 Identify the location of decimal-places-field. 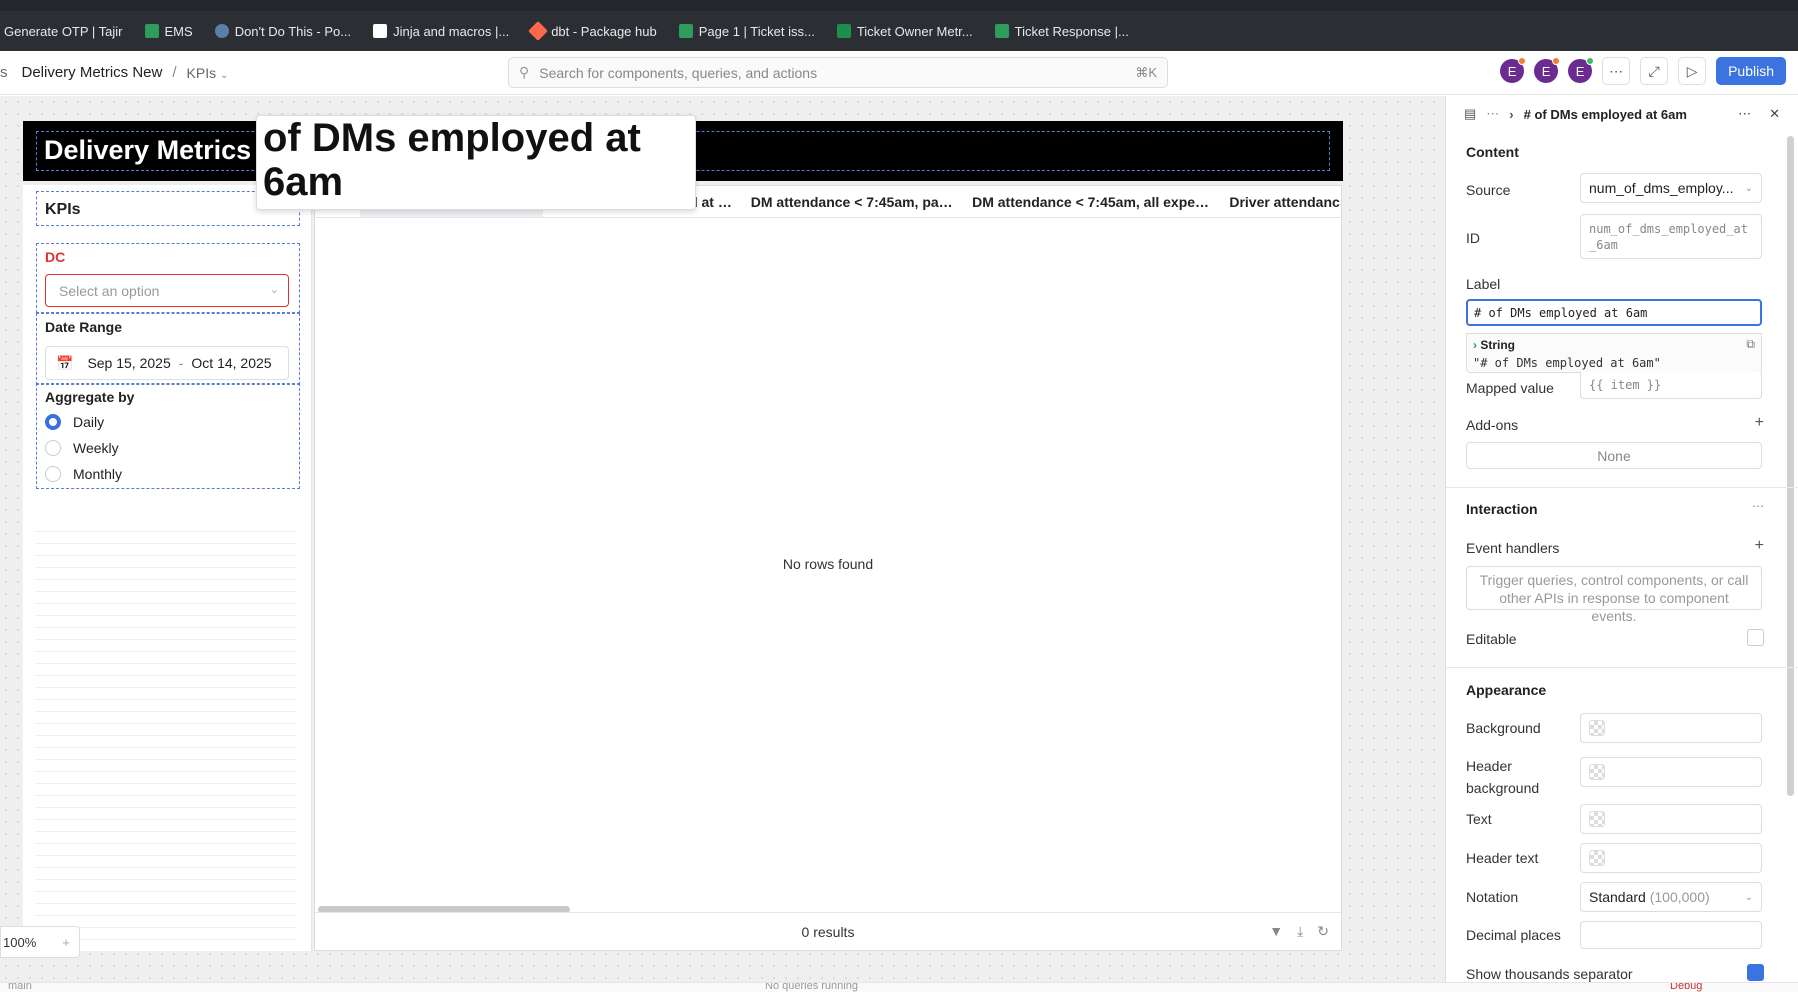
(1671, 935).